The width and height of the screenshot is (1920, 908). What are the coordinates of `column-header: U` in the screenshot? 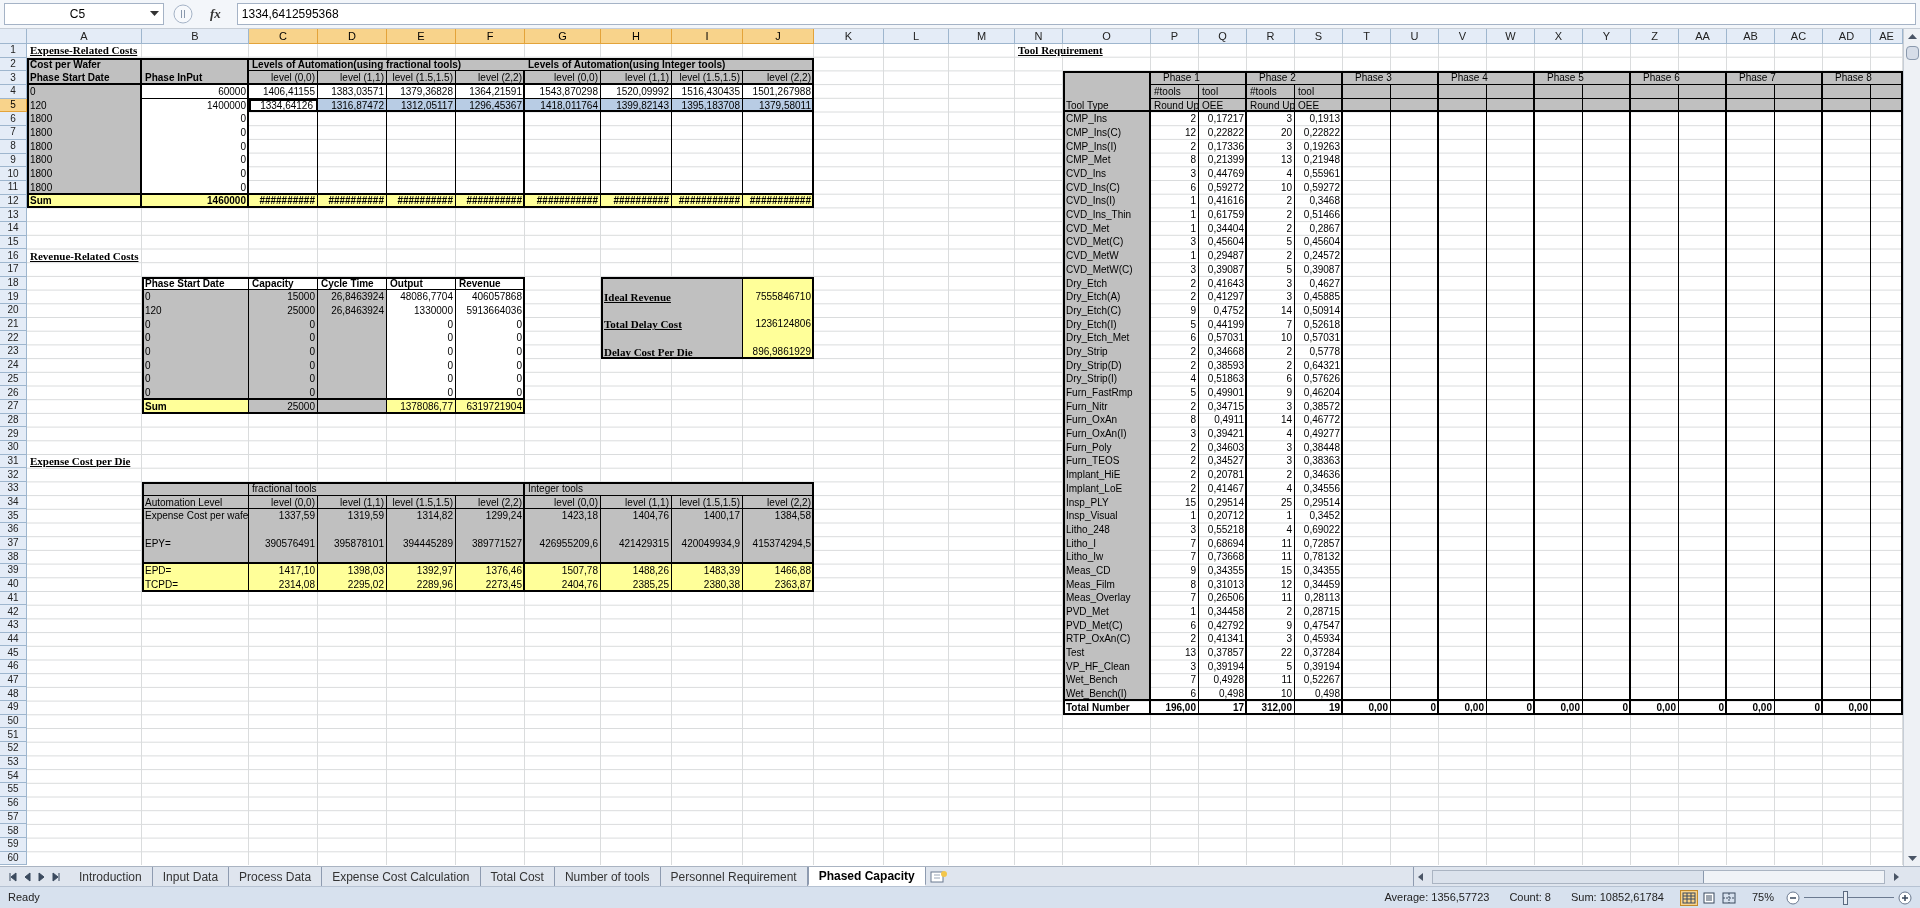 It's located at (1415, 36).